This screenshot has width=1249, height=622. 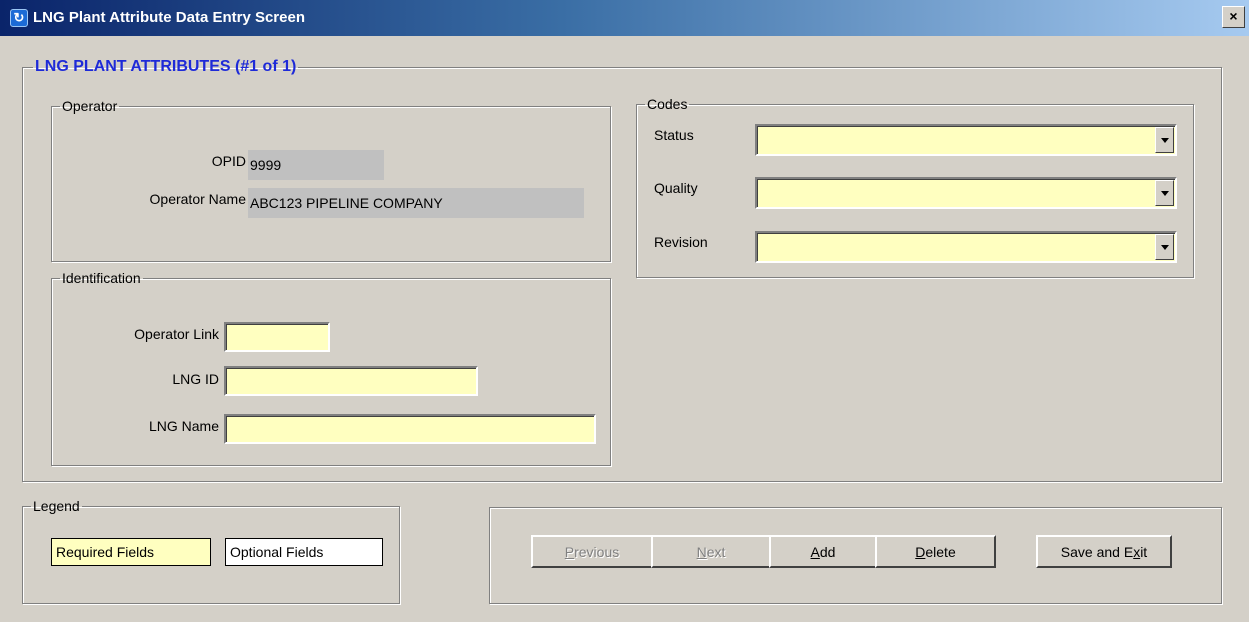 What do you see at coordinates (197, 199) in the screenshot?
I see `operator-name-label: Operator Name` at bounding box center [197, 199].